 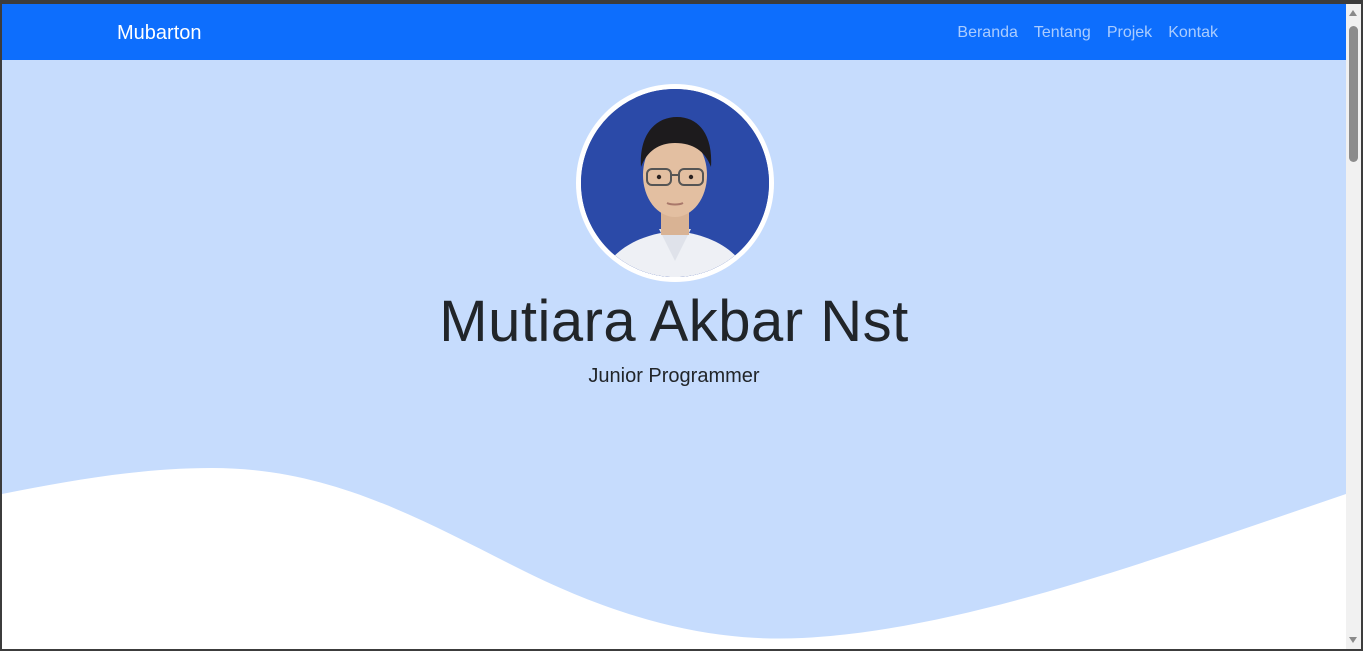 What do you see at coordinates (1353, 326) in the screenshot?
I see `page-scrollbar` at bounding box center [1353, 326].